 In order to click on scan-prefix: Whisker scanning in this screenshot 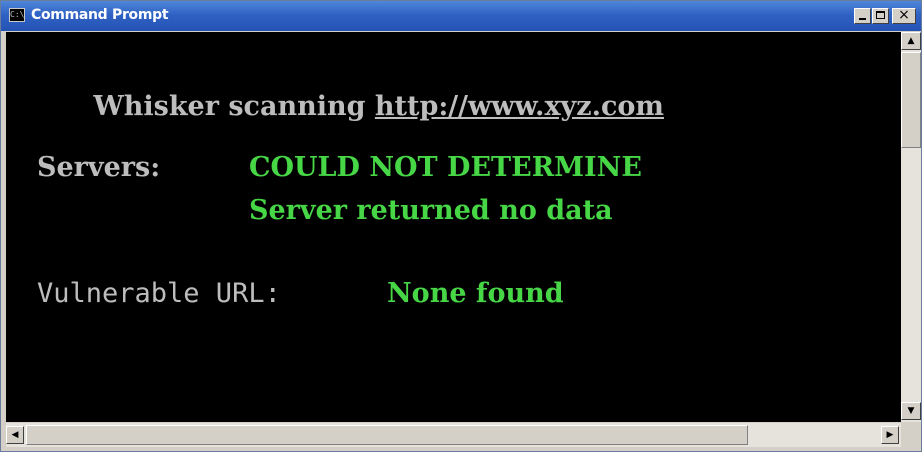, I will do `click(234, 106)`.